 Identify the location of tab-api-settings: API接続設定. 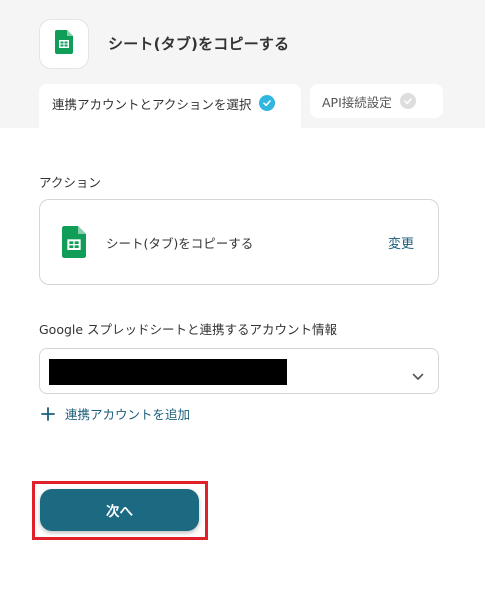
(376, 101).